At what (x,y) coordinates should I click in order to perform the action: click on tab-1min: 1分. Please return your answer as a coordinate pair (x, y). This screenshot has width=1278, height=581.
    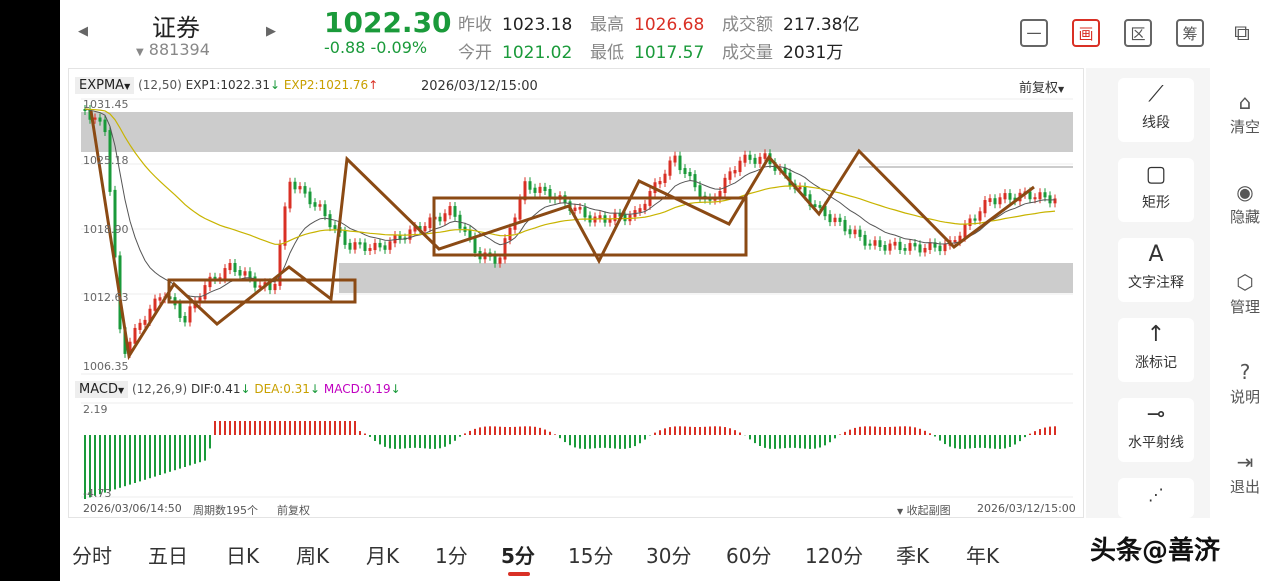
    Looking at the image, I should click on (451, 554).